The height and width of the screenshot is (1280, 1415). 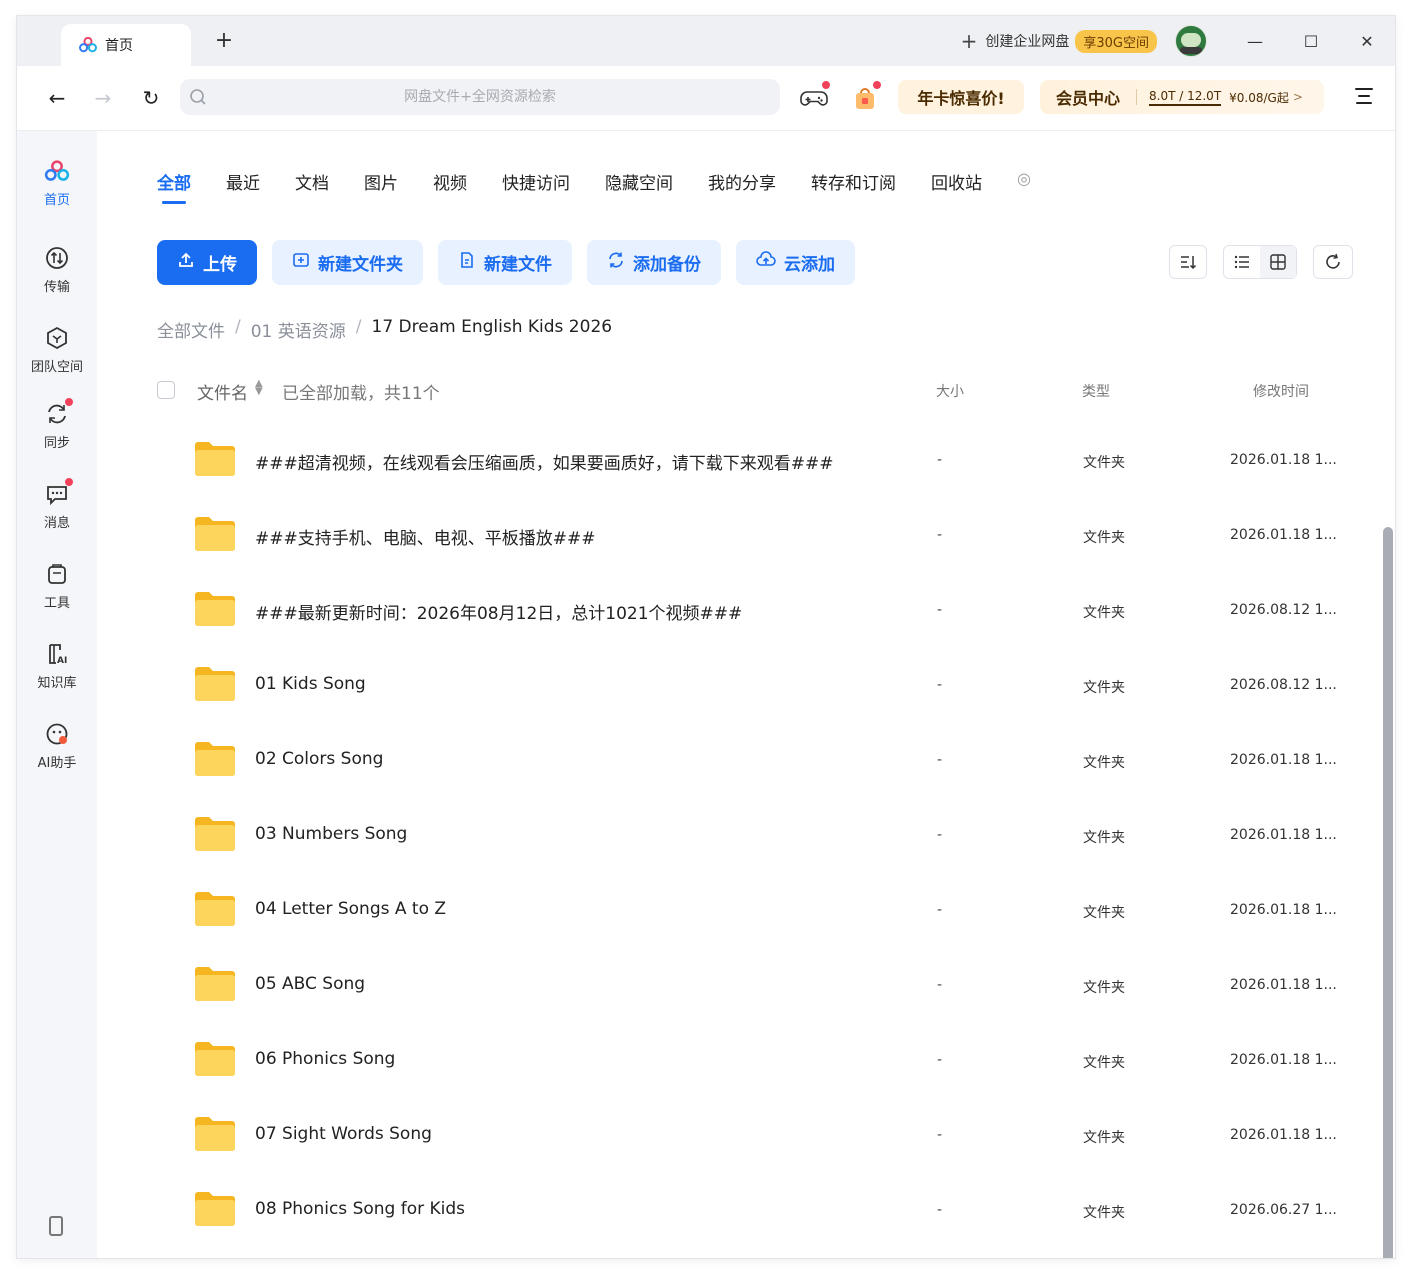 I want to click on select-all-checkbox, so click(x=166, y=390).